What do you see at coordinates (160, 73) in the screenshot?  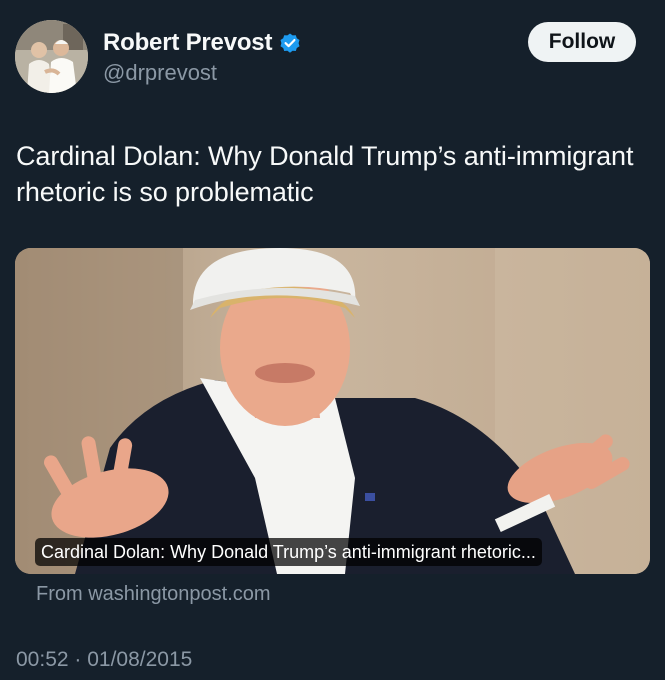 I see `author-handle: @drprevost` at bounding box center [160, 73].